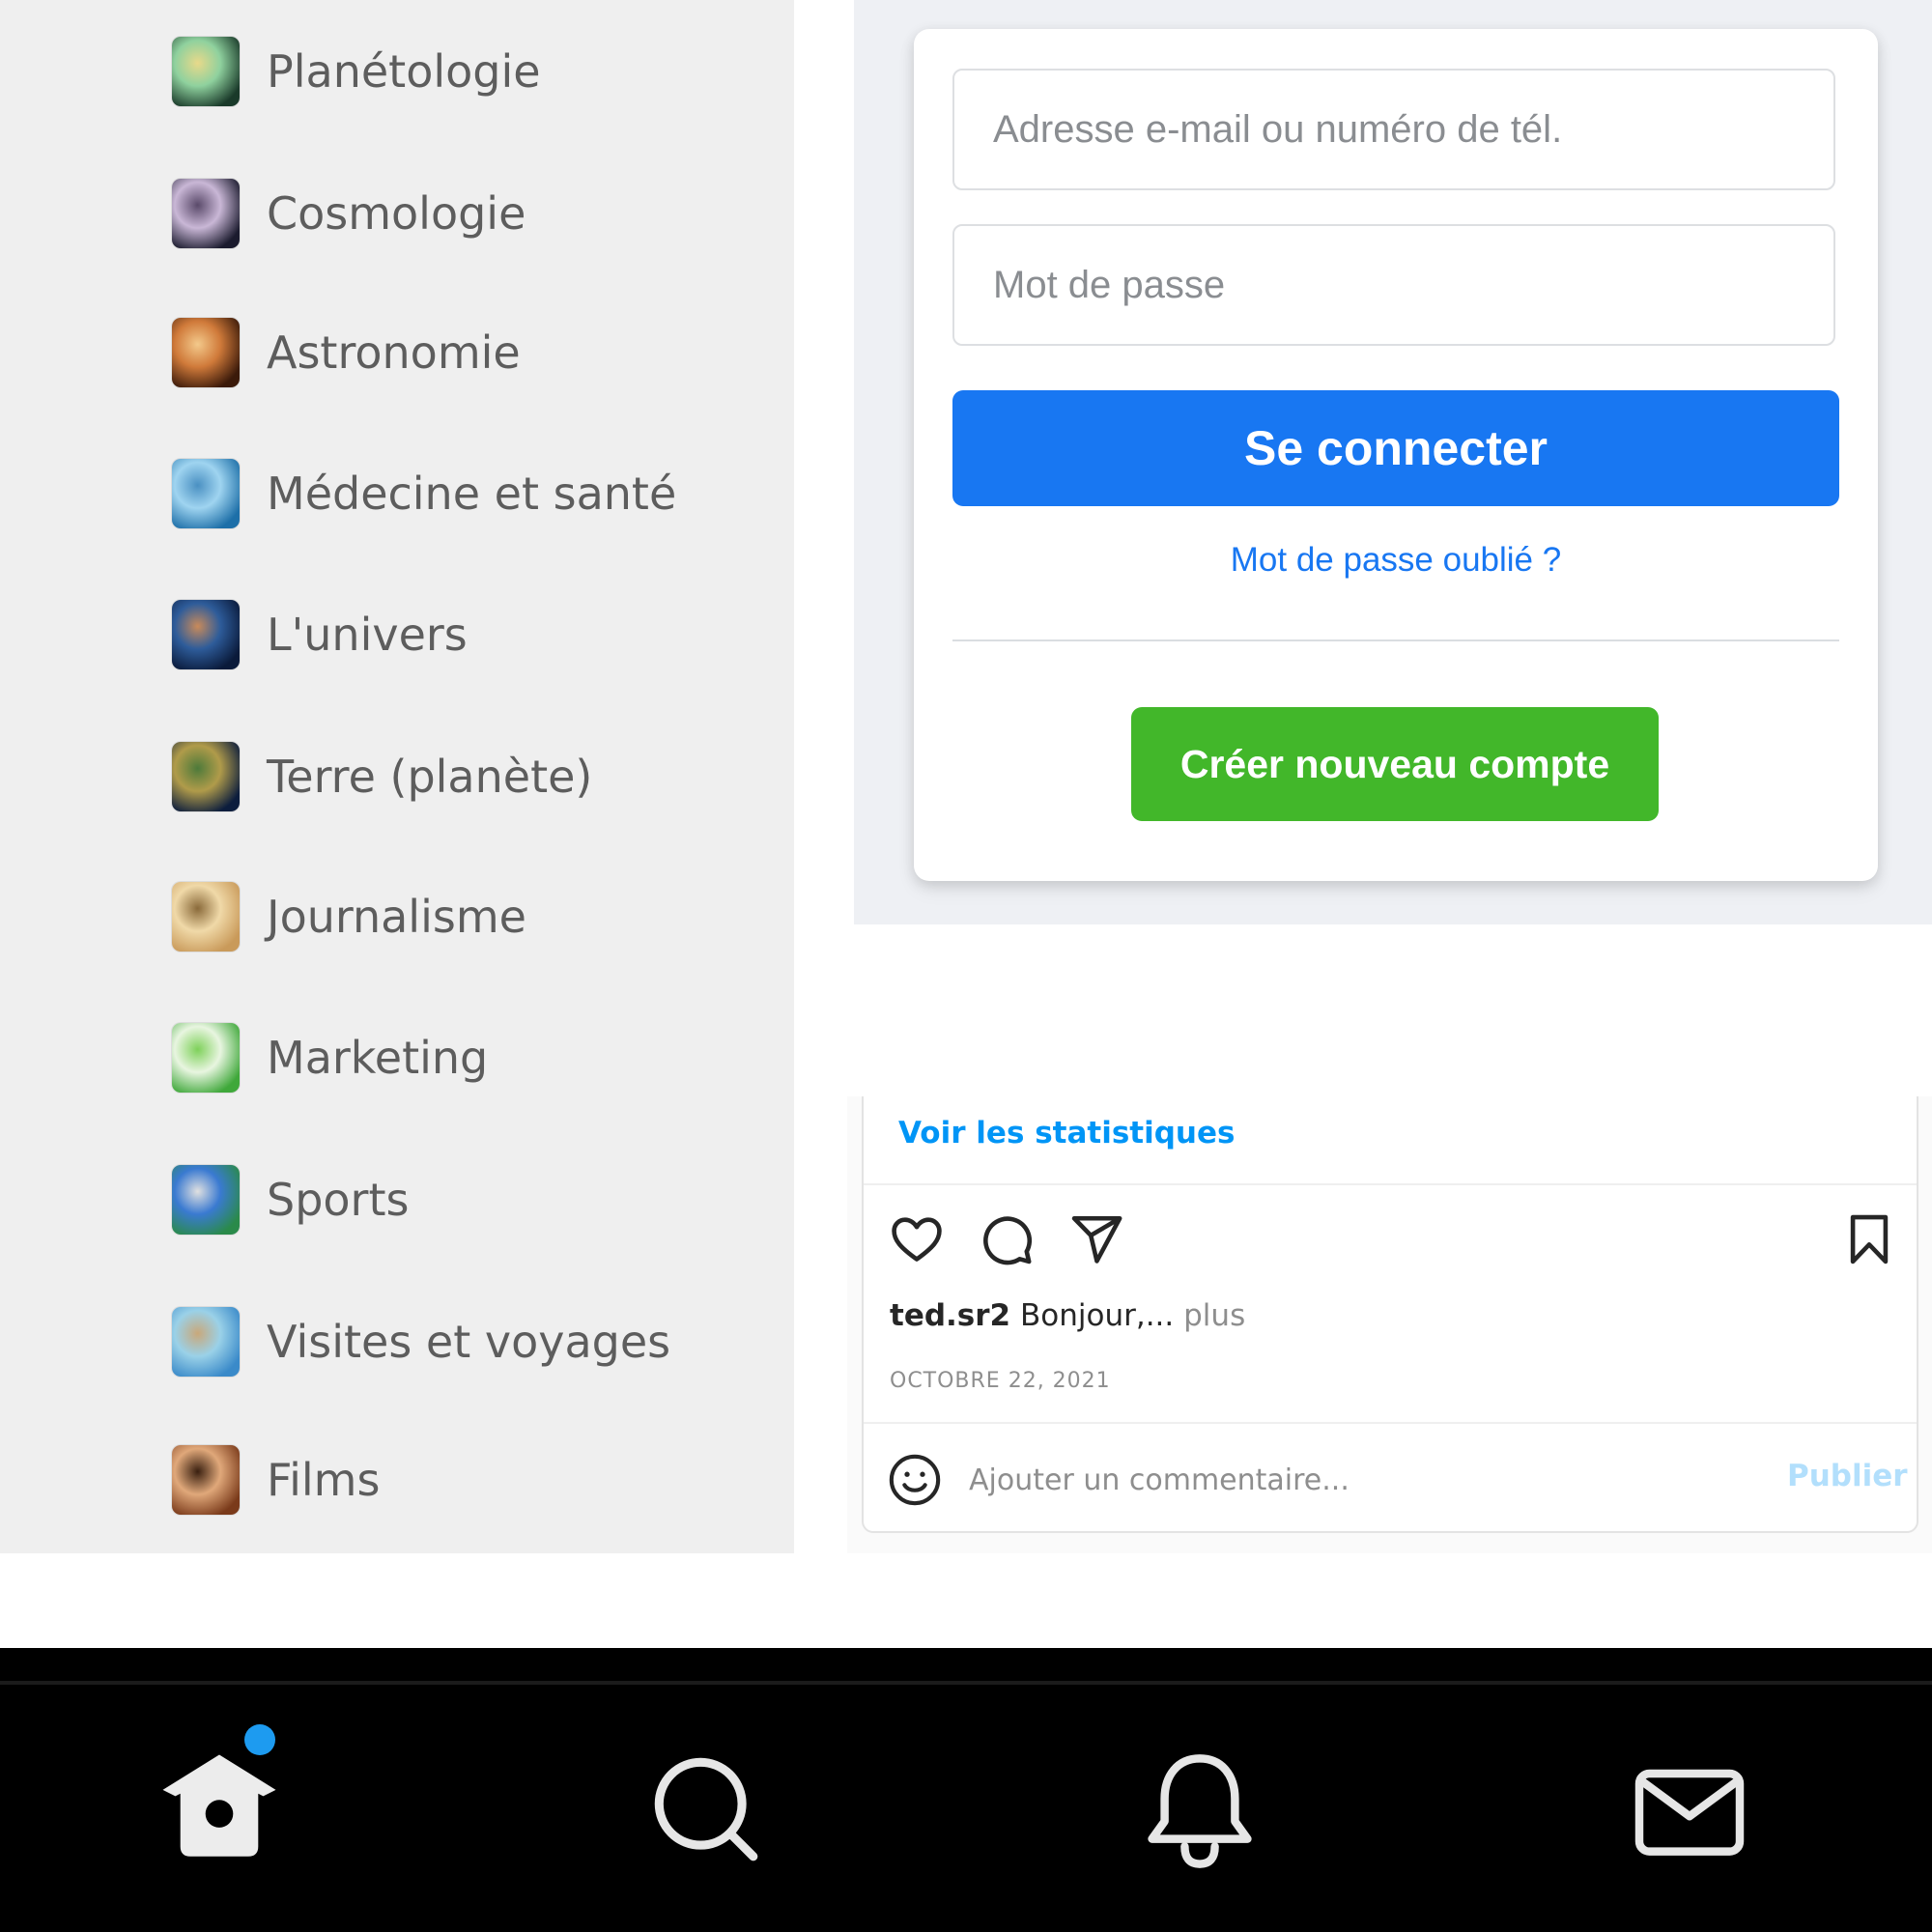 The image size is (1932, 1932). What do you see at coordinates (259, 1739) in the screenshot?
I see `notification-dot` at bounding box center [259, 1739].